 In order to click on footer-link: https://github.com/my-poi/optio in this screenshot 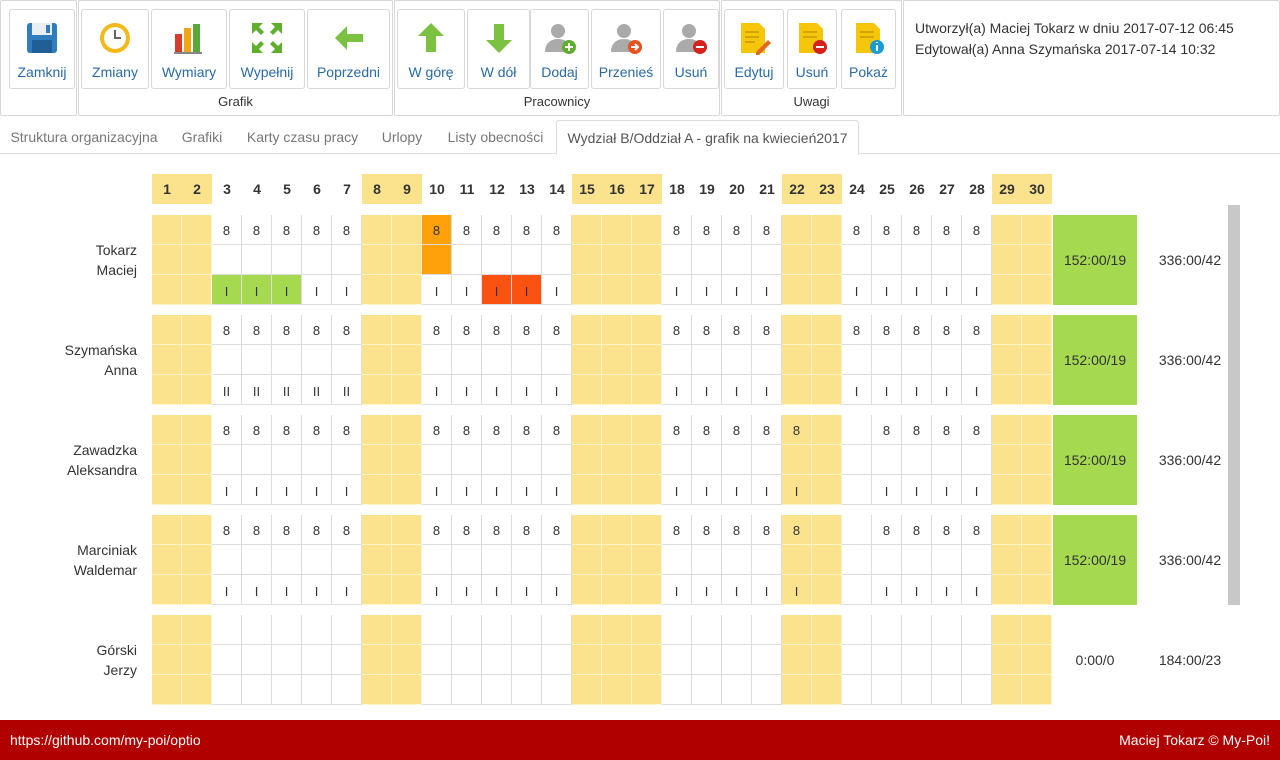, I will do `click(105, 740)`.